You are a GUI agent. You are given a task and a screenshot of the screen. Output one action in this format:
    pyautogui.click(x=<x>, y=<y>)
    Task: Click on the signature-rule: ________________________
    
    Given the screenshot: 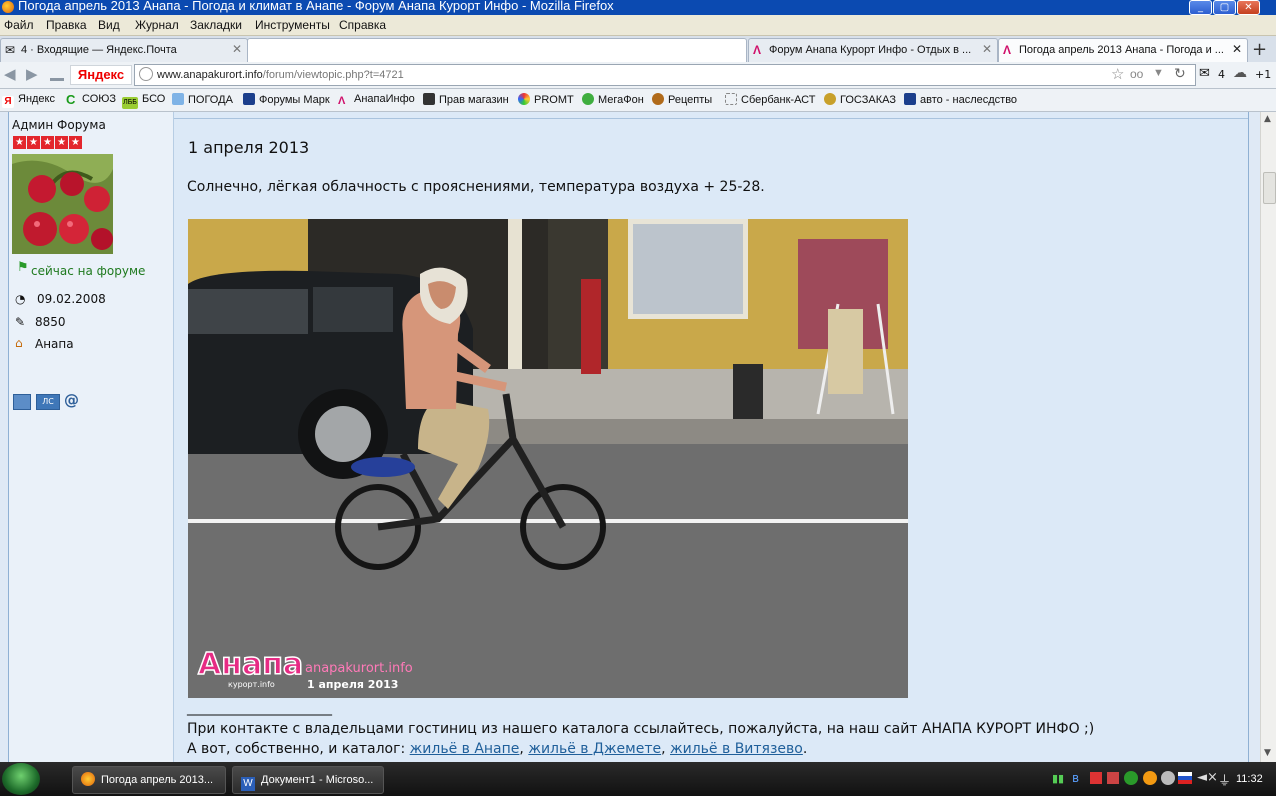 What is the action you would take?
    pyautogui.click(x=259, y=708)
    